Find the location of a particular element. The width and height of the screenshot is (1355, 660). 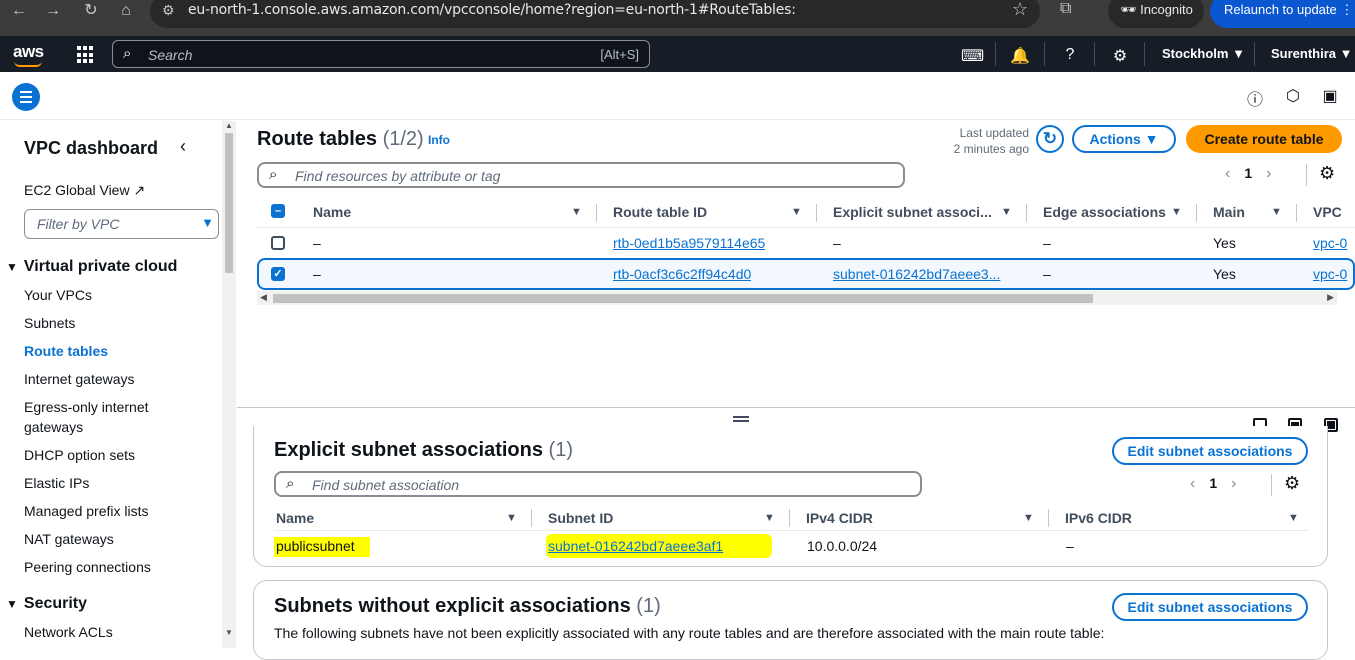

select-all-checkbox: – is located at coordinates (278, 211).